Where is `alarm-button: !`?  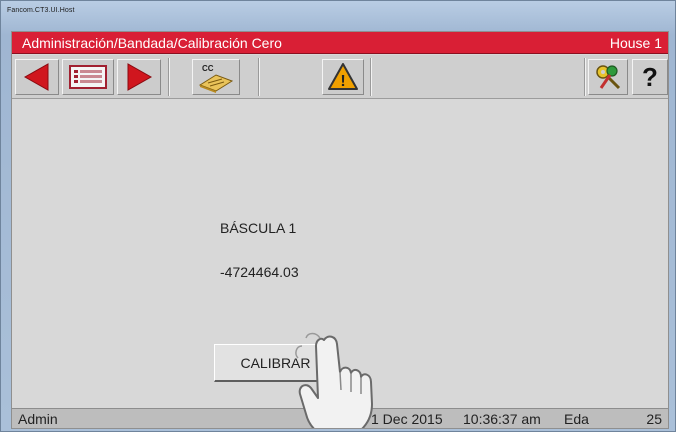
alarm-button: ! is located at coordinates (343, 77).